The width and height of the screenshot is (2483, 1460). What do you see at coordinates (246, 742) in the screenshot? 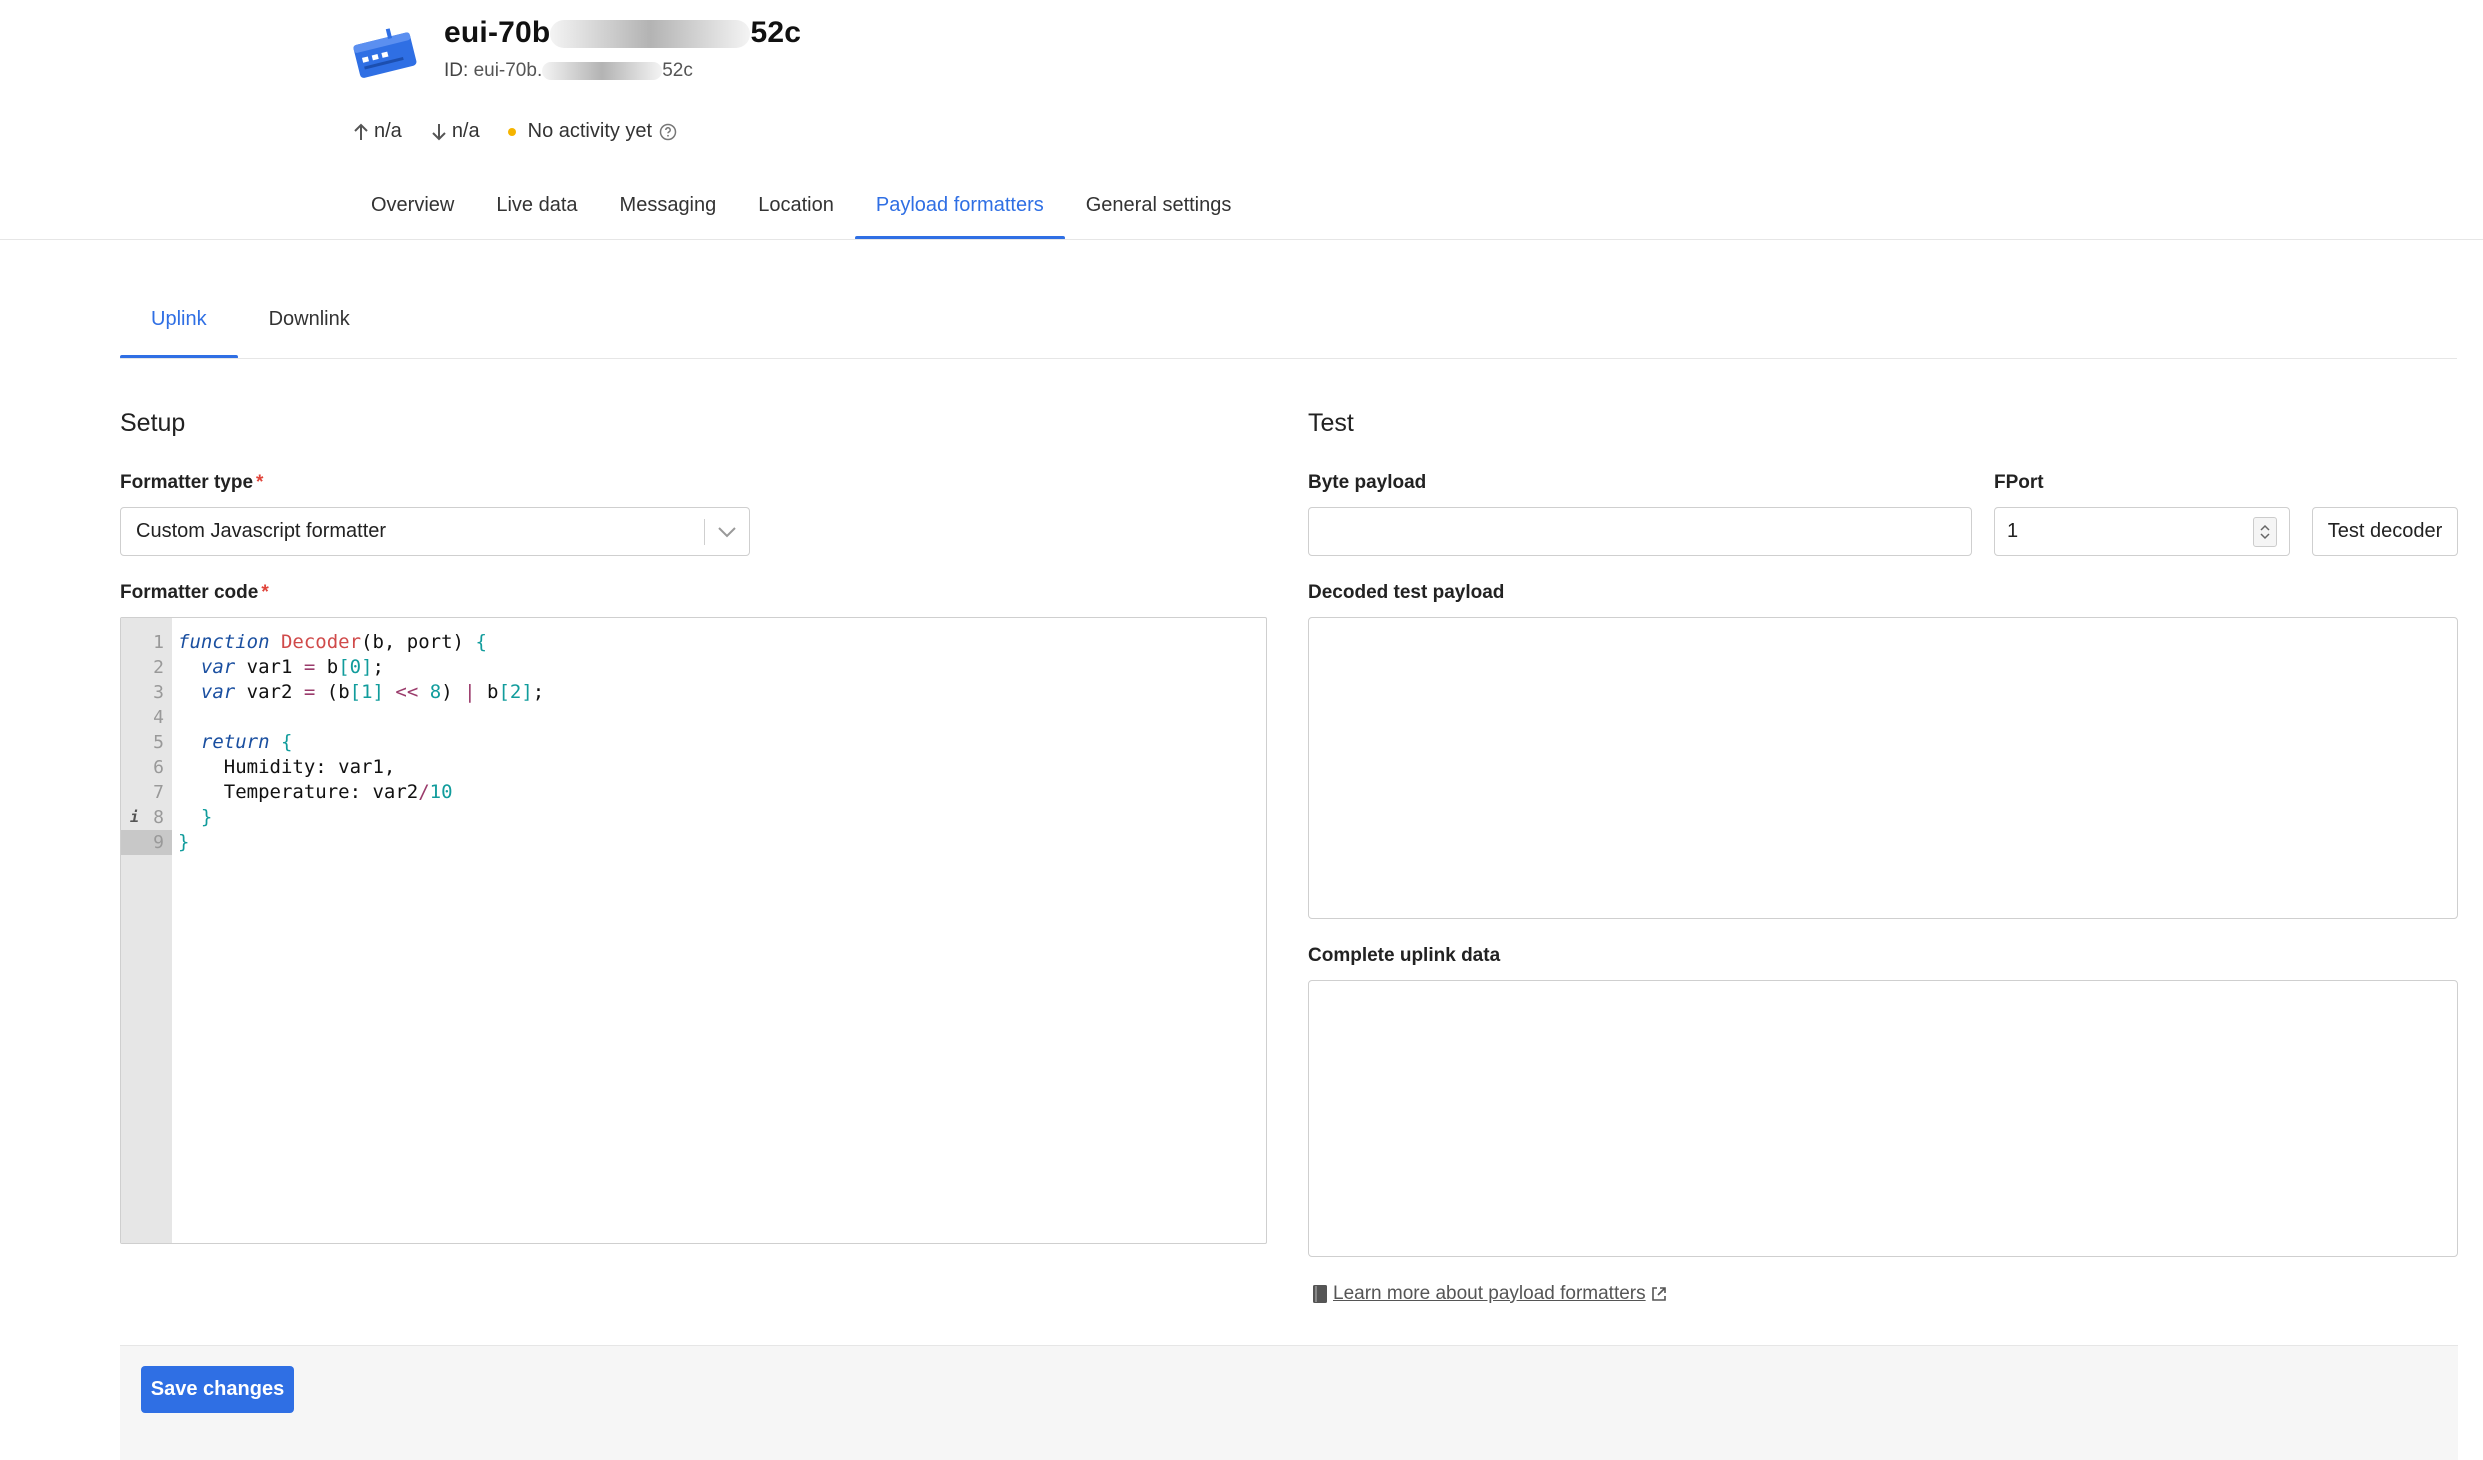
I see `code-line: return {` at bounding box center [246, 742].